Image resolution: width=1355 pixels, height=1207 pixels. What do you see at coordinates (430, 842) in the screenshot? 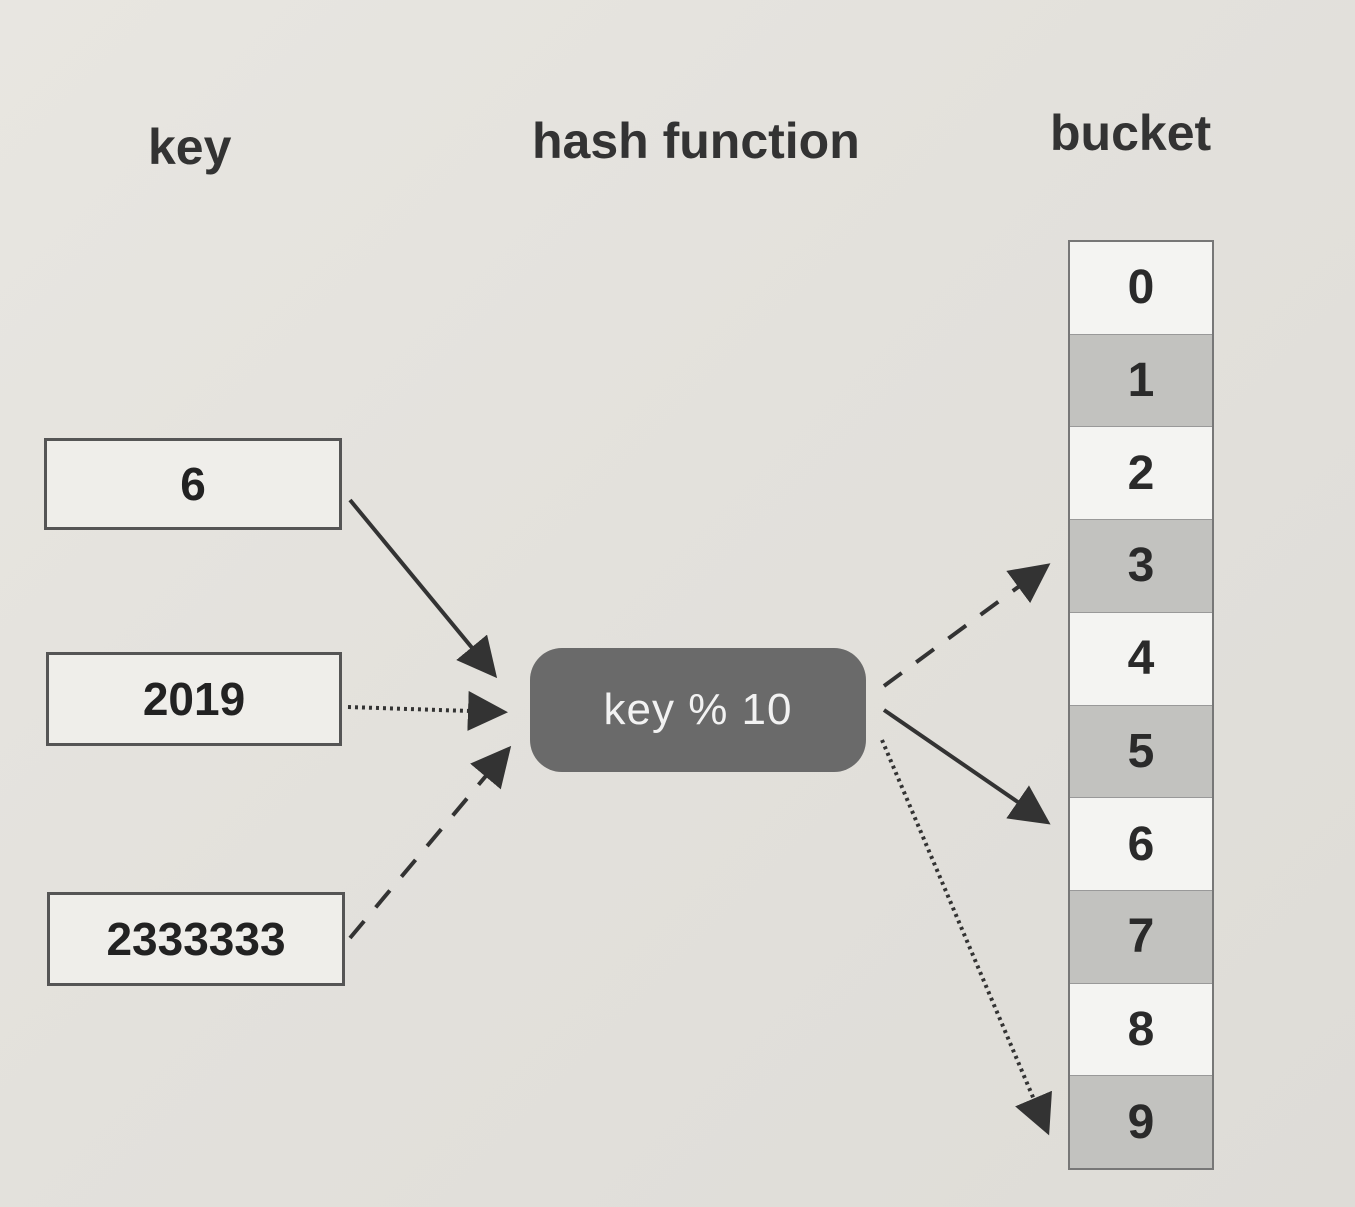
I see `arrow-key-2333333-to-hash` at bounding box center [430, 842].